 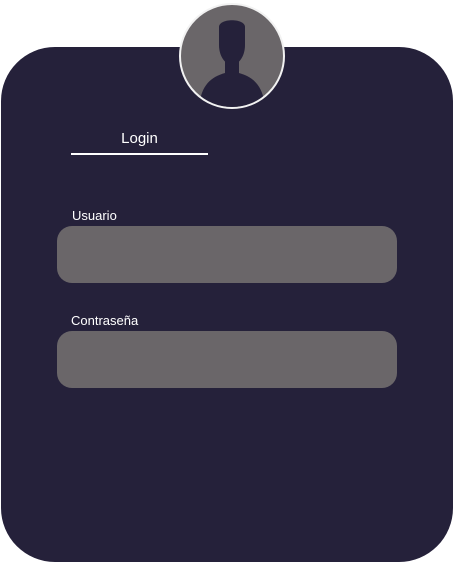 What do you see at coordinates (139, 154) in the screenshot?
I see `tab-login-underline` at bounding box center [139, 154].